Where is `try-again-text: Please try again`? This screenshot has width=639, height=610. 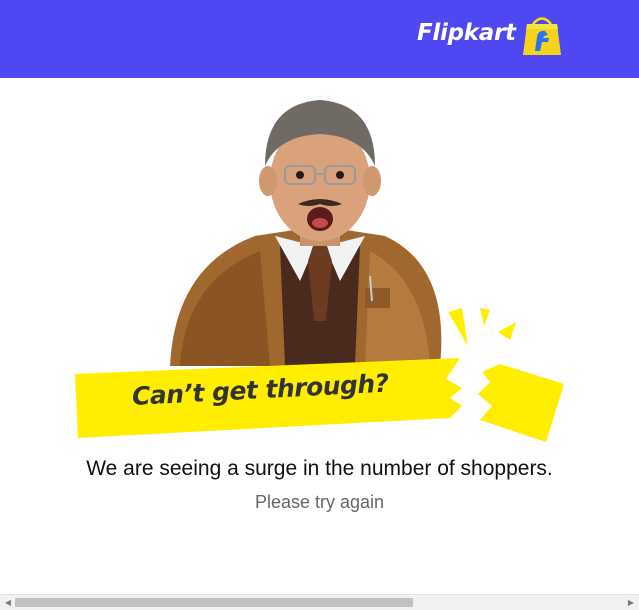 try-again-text: Please try again is located at coordinates (319, 502).